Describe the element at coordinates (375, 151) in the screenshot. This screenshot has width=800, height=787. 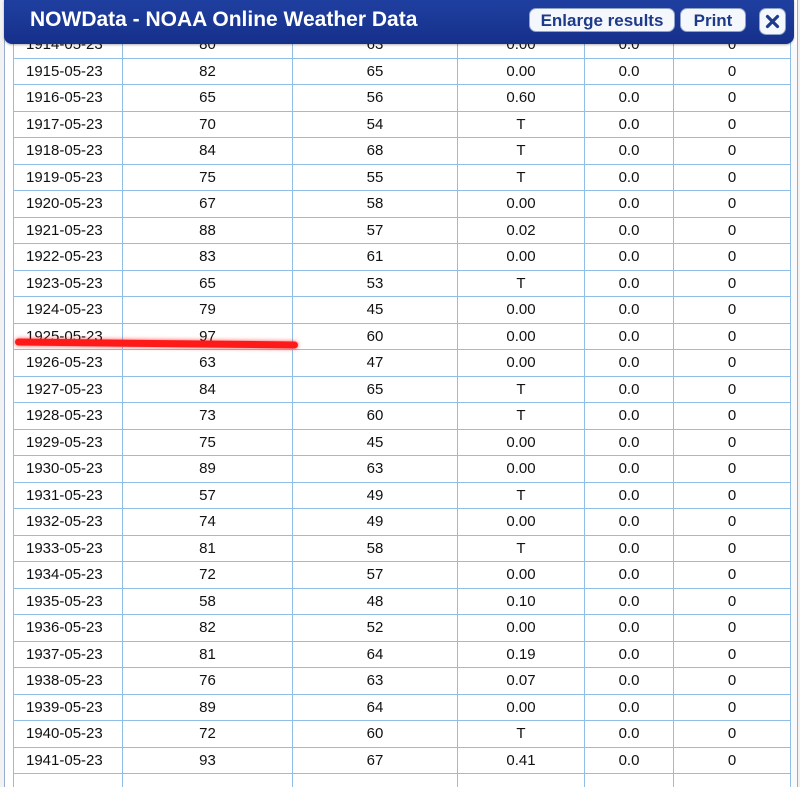
I see `table-cell: 68` at that location.